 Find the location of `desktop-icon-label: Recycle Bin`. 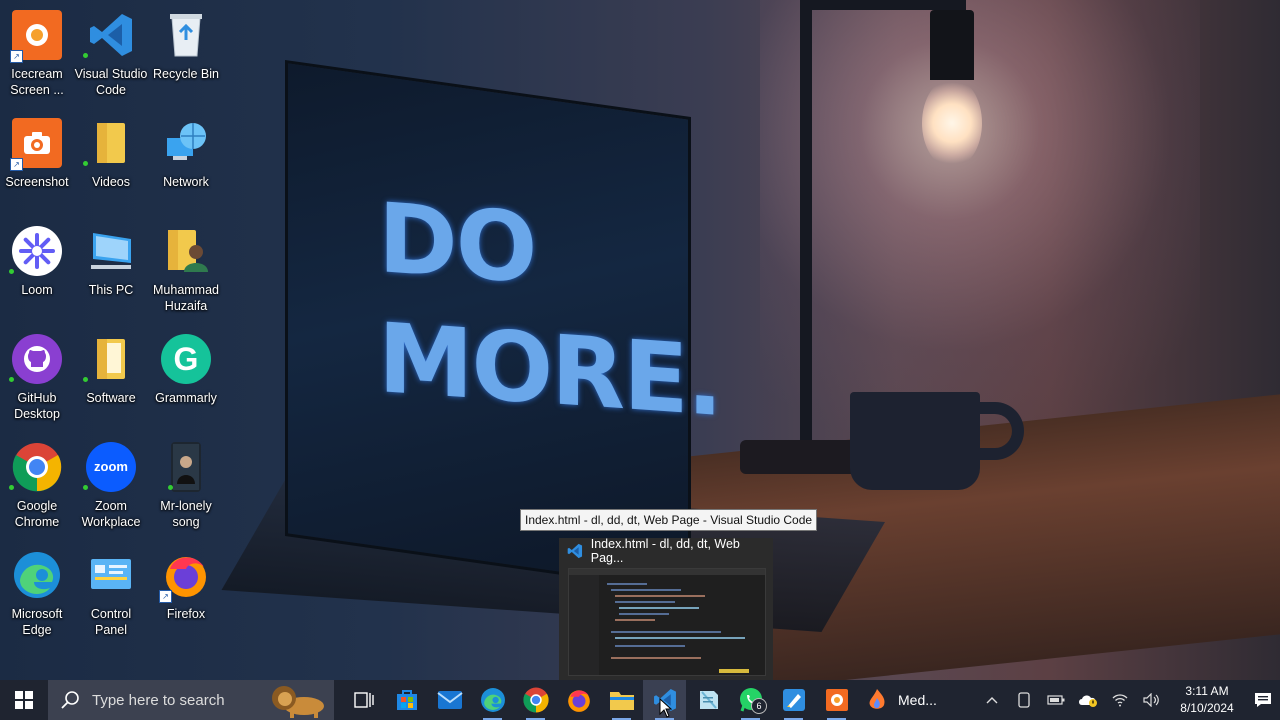

desktop-icon-label: Recycle Bin is located at coordinates (186, 74).